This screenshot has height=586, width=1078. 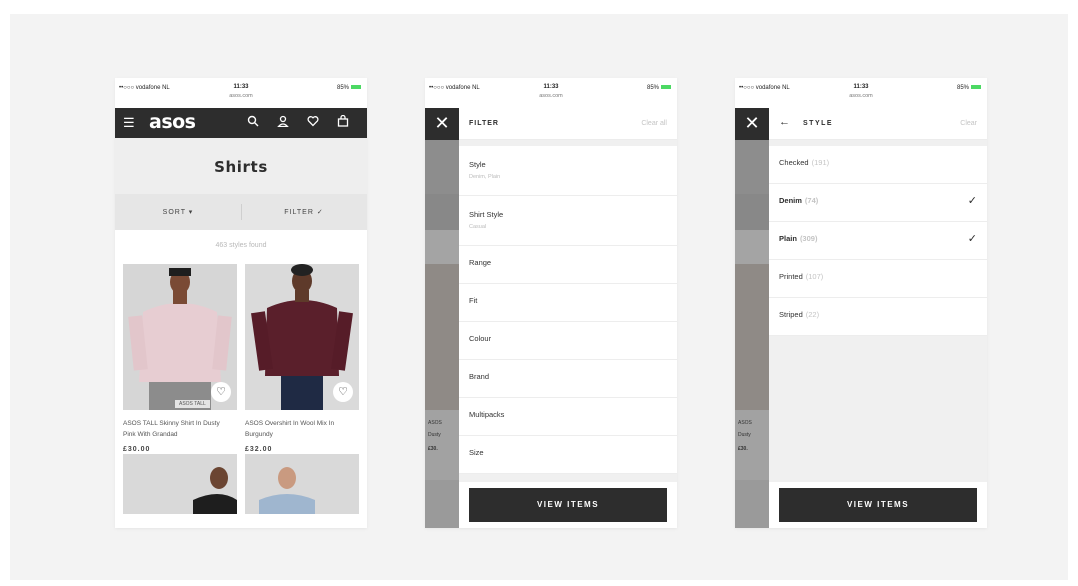 What do you see at coordinates (302, 337) in the screenshot?
I see `product-image: ♡` at bounding box center [302, 337].